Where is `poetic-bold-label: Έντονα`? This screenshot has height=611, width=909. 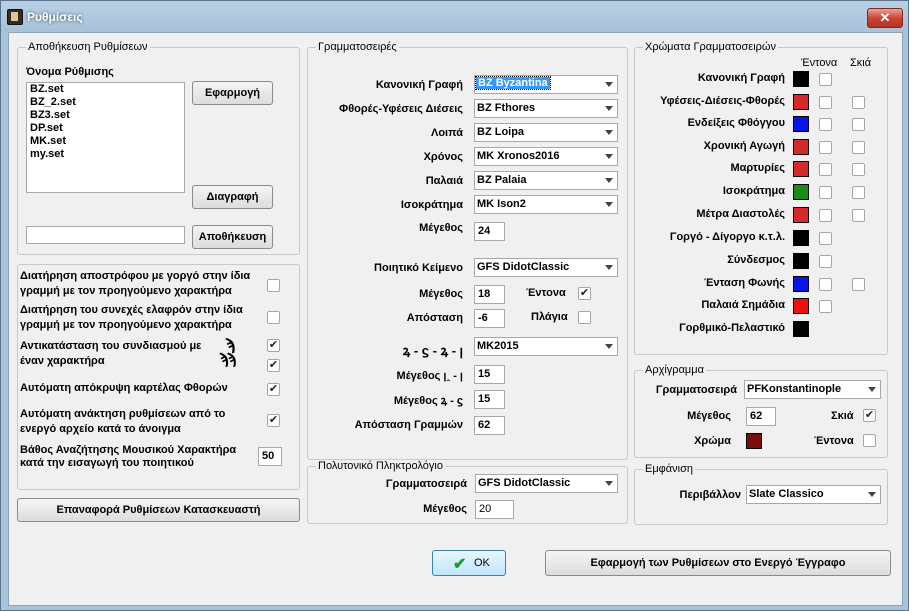
poetic-bold-label: Έντονα is located at coordinates (546, 293).